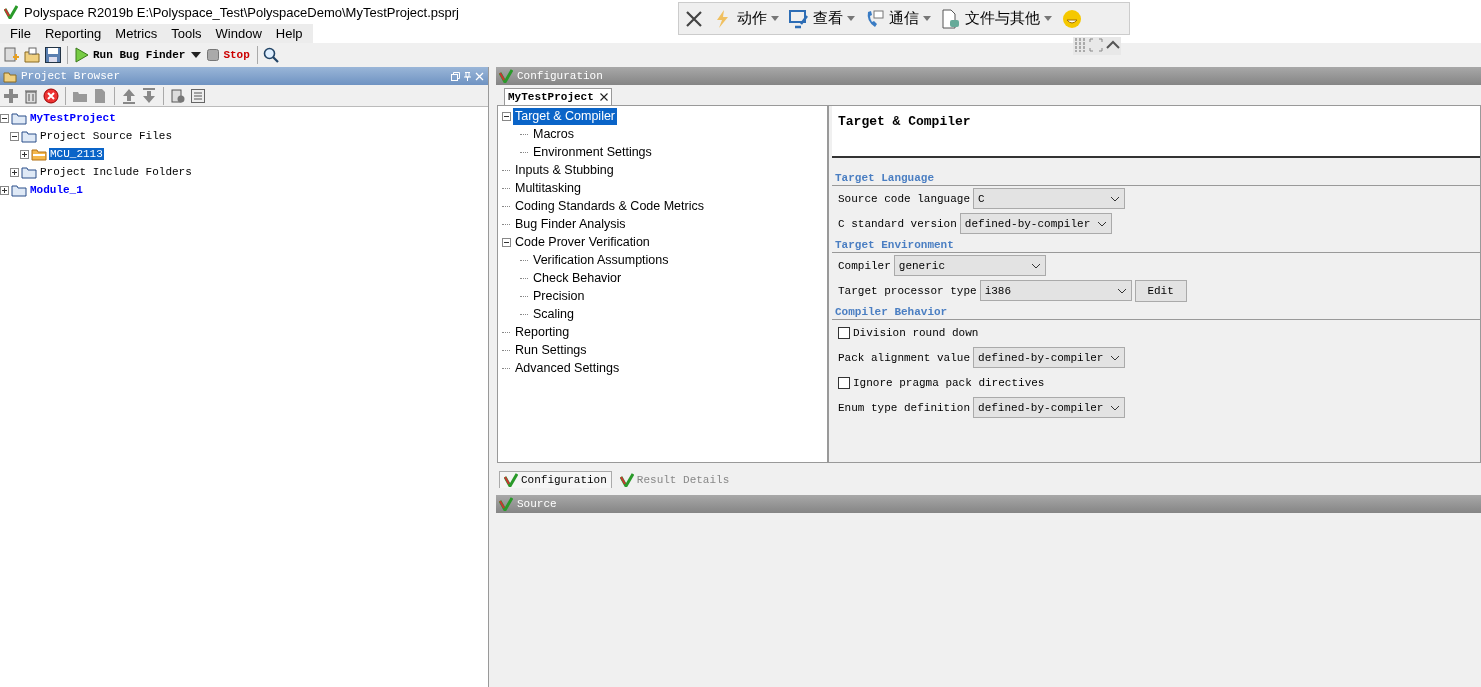 This screenshot has height=687, width=1481. I want to click on tree-item: Coding Standards & Code Metrics, so click(609, 206).